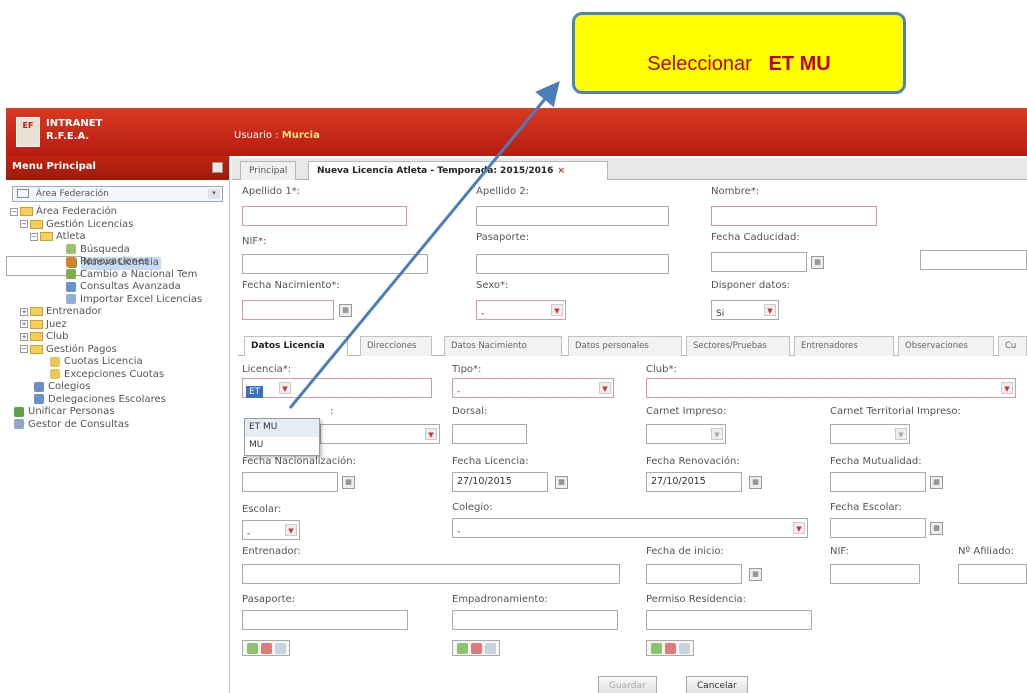  Describe the element at coordinates (337, 388) in the screenshot. I see `licencia-select: ET ▼` at that location.